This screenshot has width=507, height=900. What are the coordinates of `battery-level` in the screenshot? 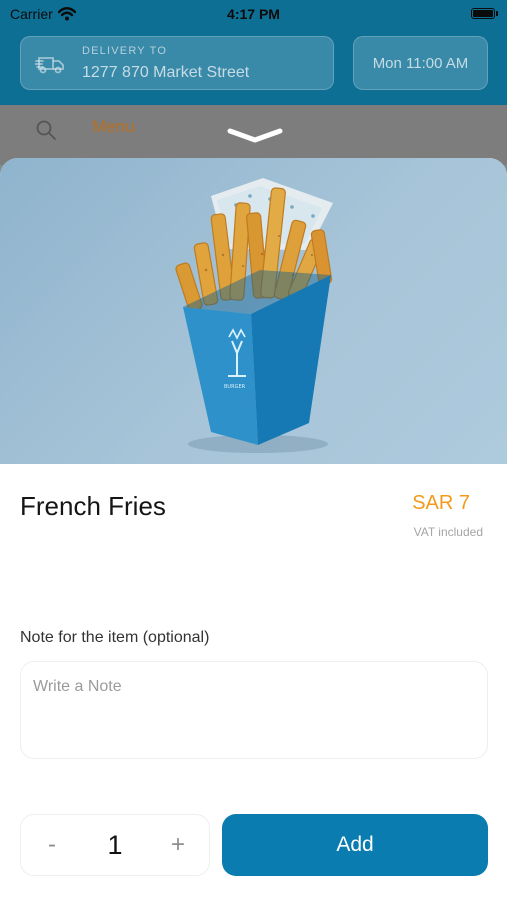 It's located at (483, 13).